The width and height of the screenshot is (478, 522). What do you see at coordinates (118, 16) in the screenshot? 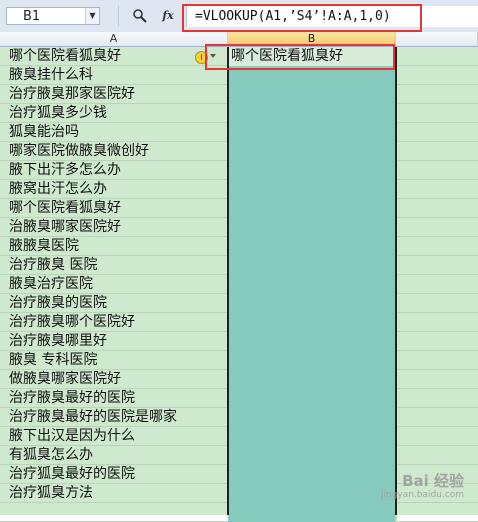
I see `formula-bar-divider` at bounding box center [118, 16].